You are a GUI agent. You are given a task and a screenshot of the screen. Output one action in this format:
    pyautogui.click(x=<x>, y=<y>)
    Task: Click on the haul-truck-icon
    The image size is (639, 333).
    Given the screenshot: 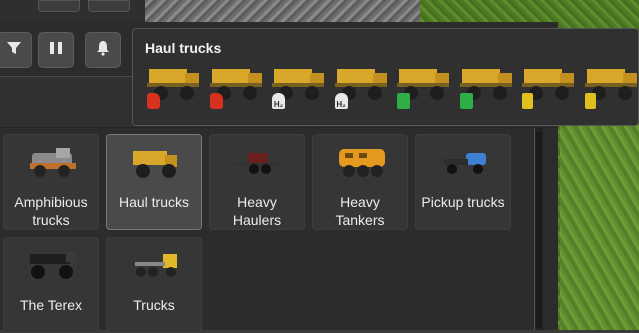 What is the action you would take?
    pyautogui.click(x=156, y=162)
    